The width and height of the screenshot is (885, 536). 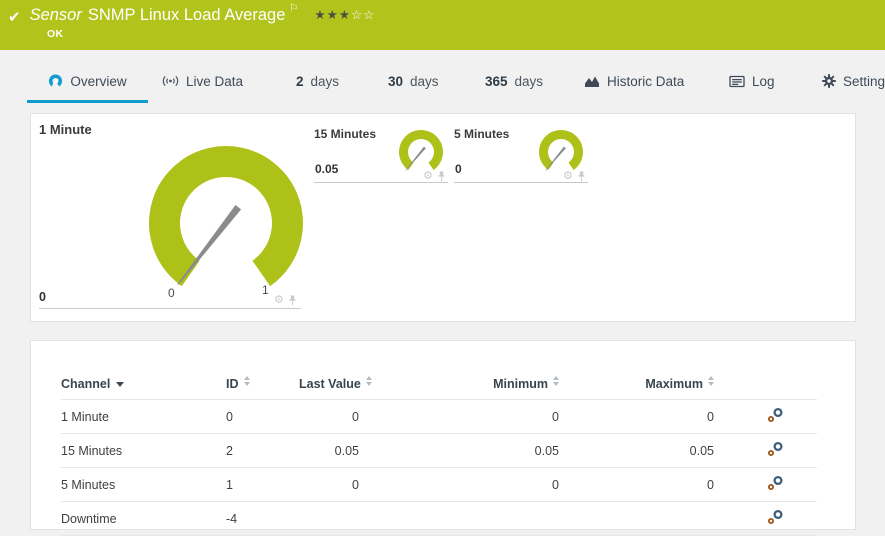 I want to click on tab-30-days-word: days, so click(x=424, y=81).